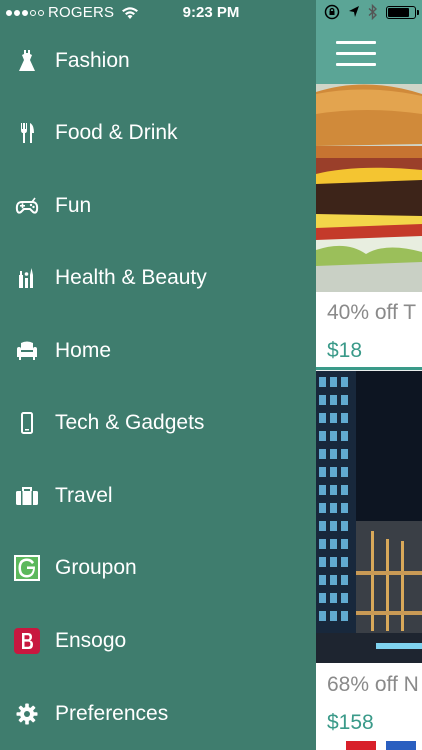 This screenshot has width=422, height=750. I want to click on menu-item-home: Home, so click(158, 351).